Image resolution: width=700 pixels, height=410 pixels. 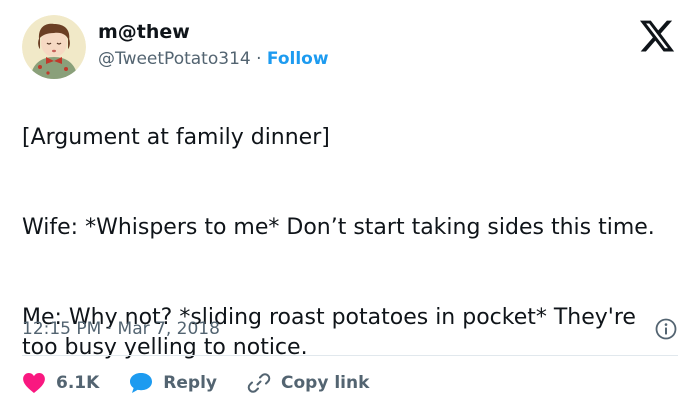 I want to click on user-info: m@thew @TweetPotato314 · Follow, so click(x=213, y=45).